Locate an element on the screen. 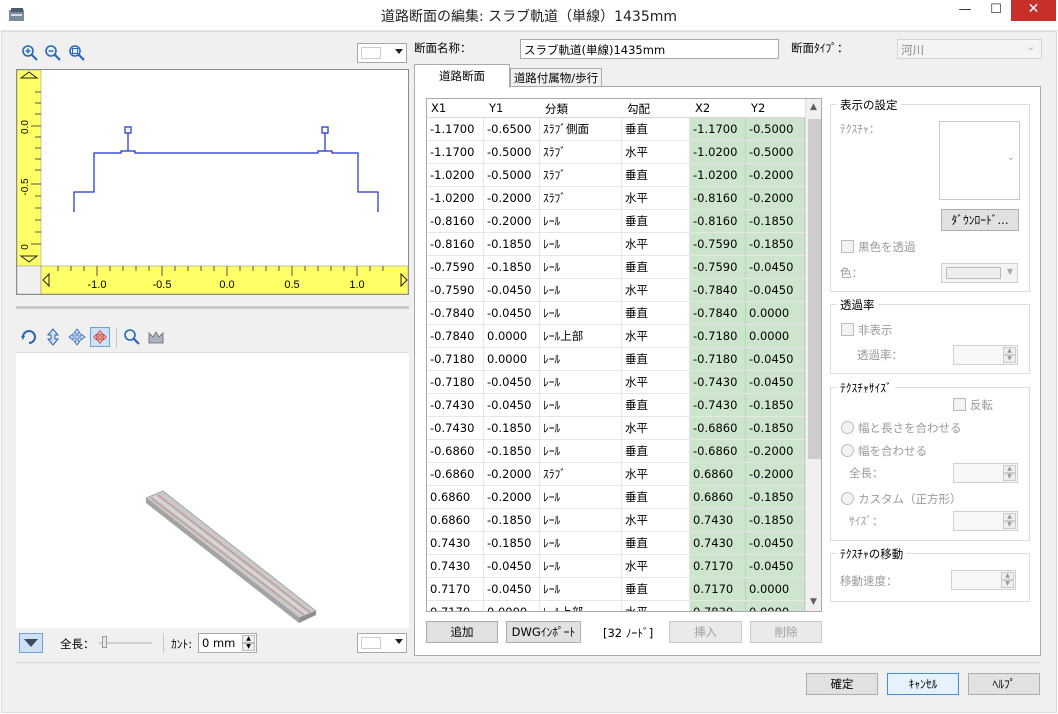 This screenshot has height=714, width=1058. table-row: -1.1700 -0.5000 ｽﾗﾌﾞ 水平 -1.0200 -0.5000 is located at coordinates (616, 152).